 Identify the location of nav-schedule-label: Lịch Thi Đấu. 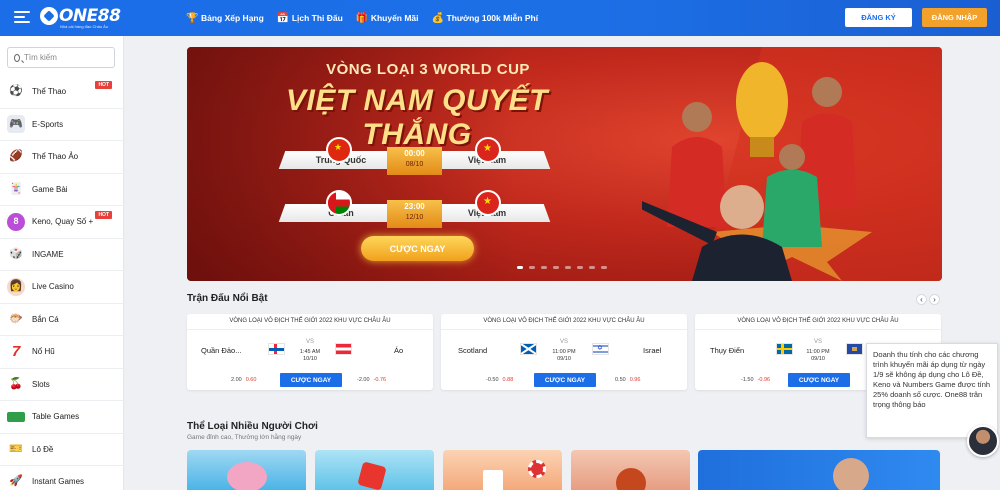
(317, 18).